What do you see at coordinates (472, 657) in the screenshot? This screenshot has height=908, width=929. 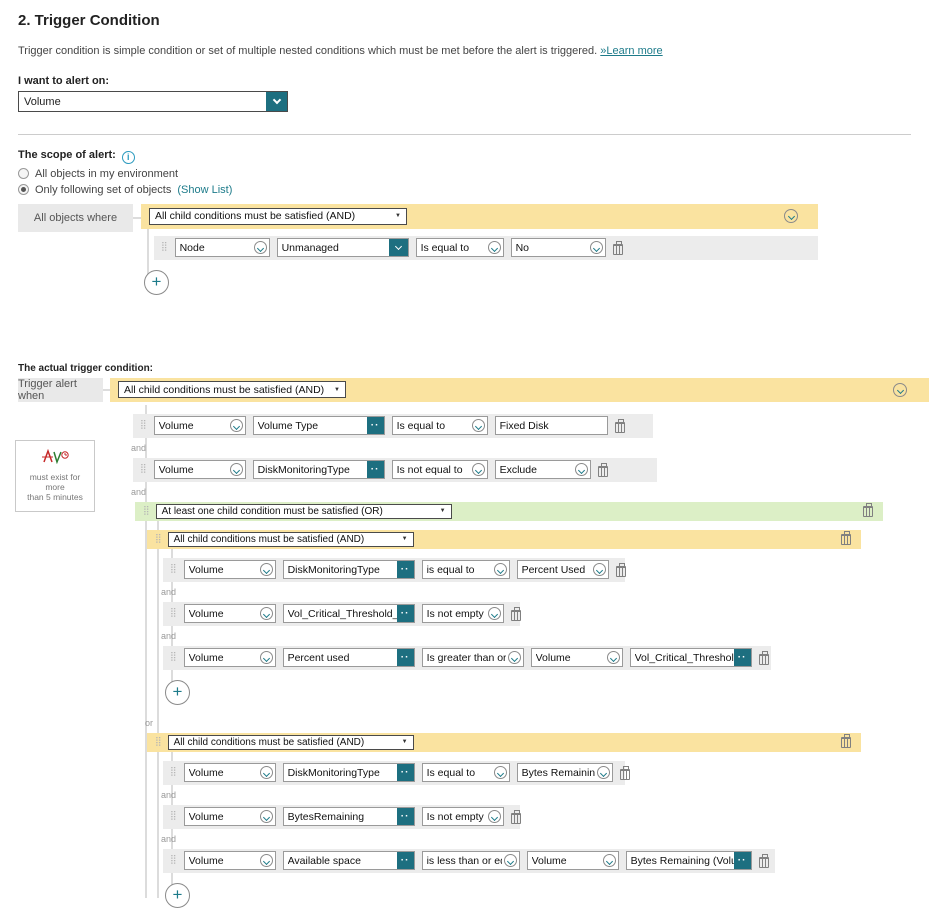 I see `operator-select: Is greater than or equal to` at bounding box center [472, 657].